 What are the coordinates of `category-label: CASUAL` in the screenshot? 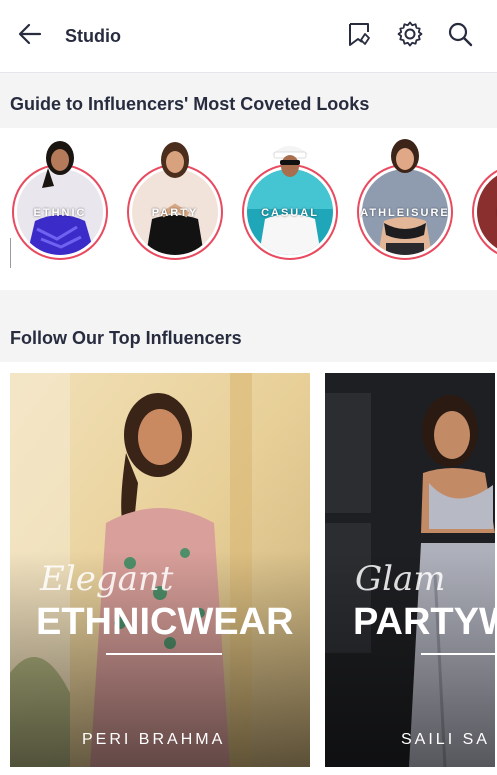 It's located at (290, 213).